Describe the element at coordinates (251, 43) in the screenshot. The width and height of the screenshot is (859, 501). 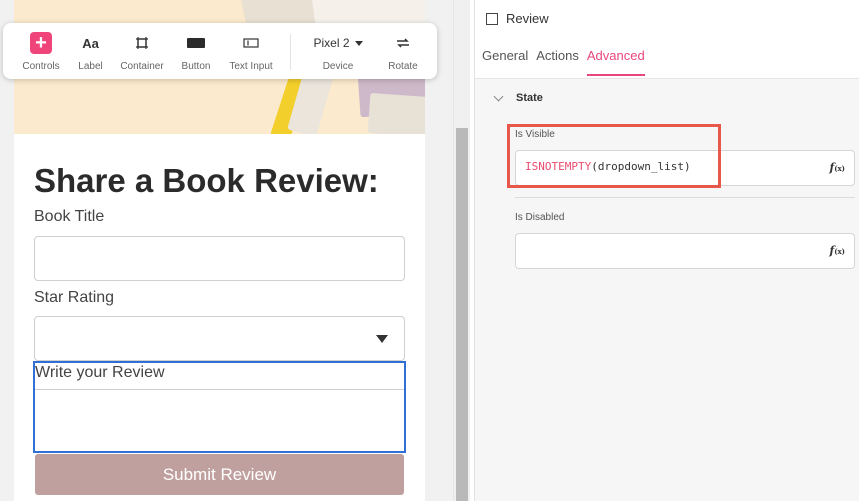
I see `text-input-icon` at that location.